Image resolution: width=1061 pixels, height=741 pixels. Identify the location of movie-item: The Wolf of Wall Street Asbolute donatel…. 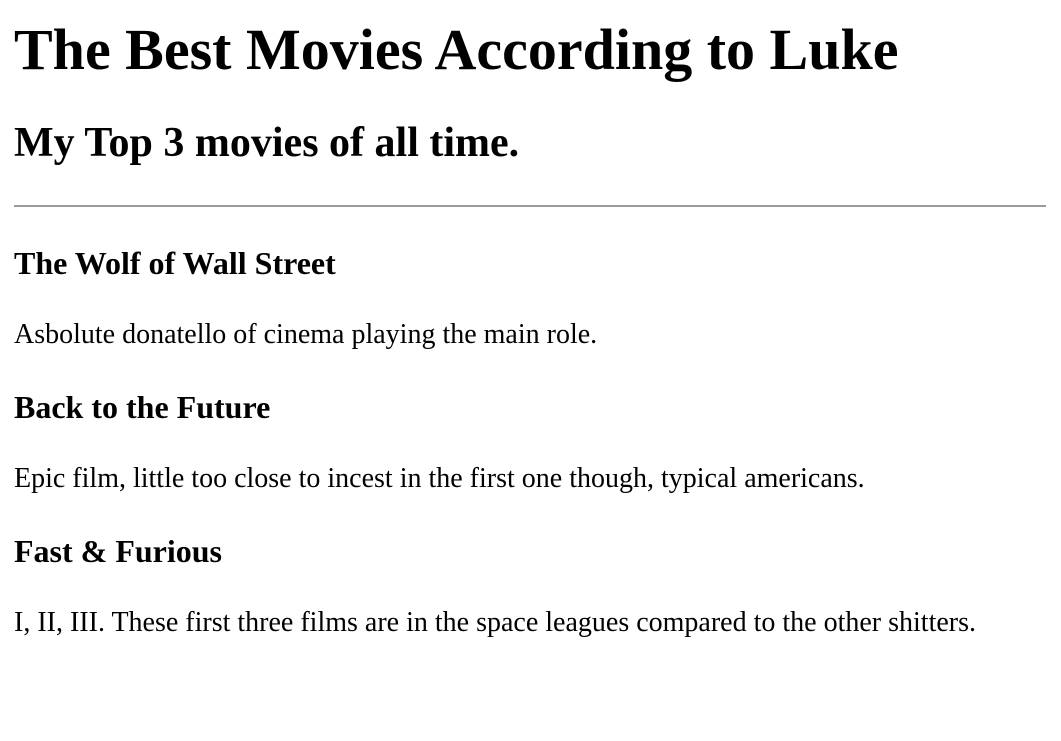
(530, 298).